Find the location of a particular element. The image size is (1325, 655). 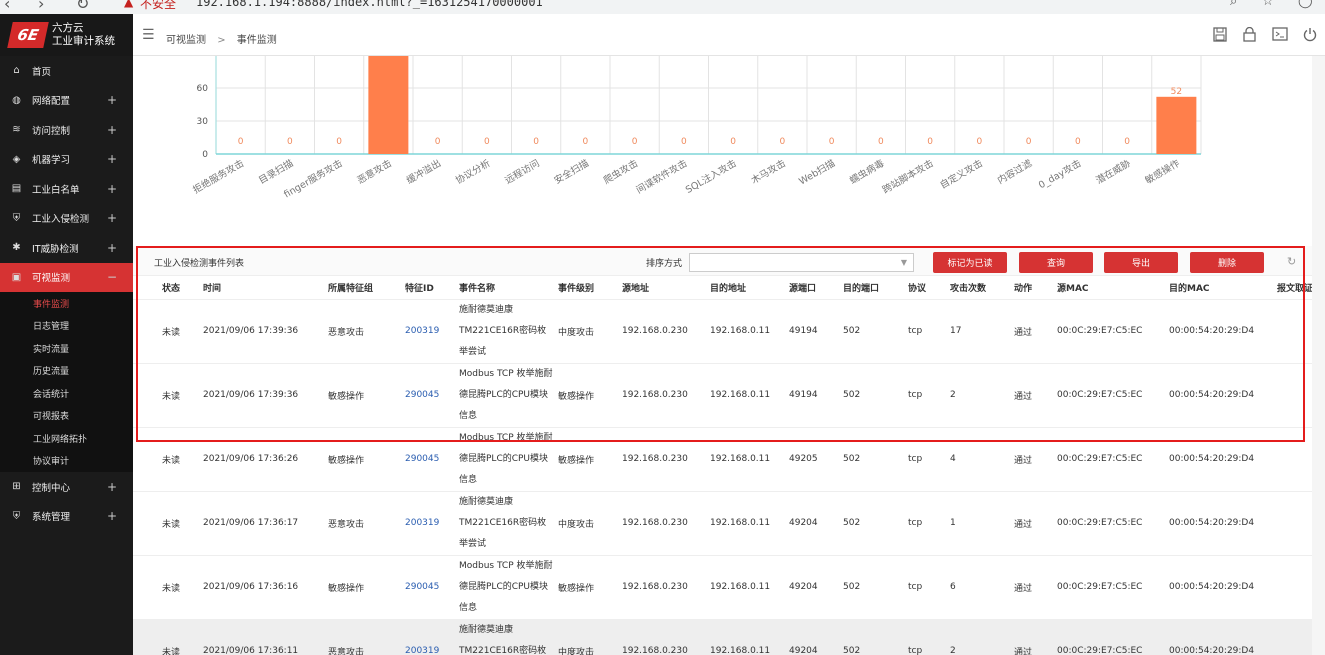

col-action: 动作 is located at coordinates (1032, 287).